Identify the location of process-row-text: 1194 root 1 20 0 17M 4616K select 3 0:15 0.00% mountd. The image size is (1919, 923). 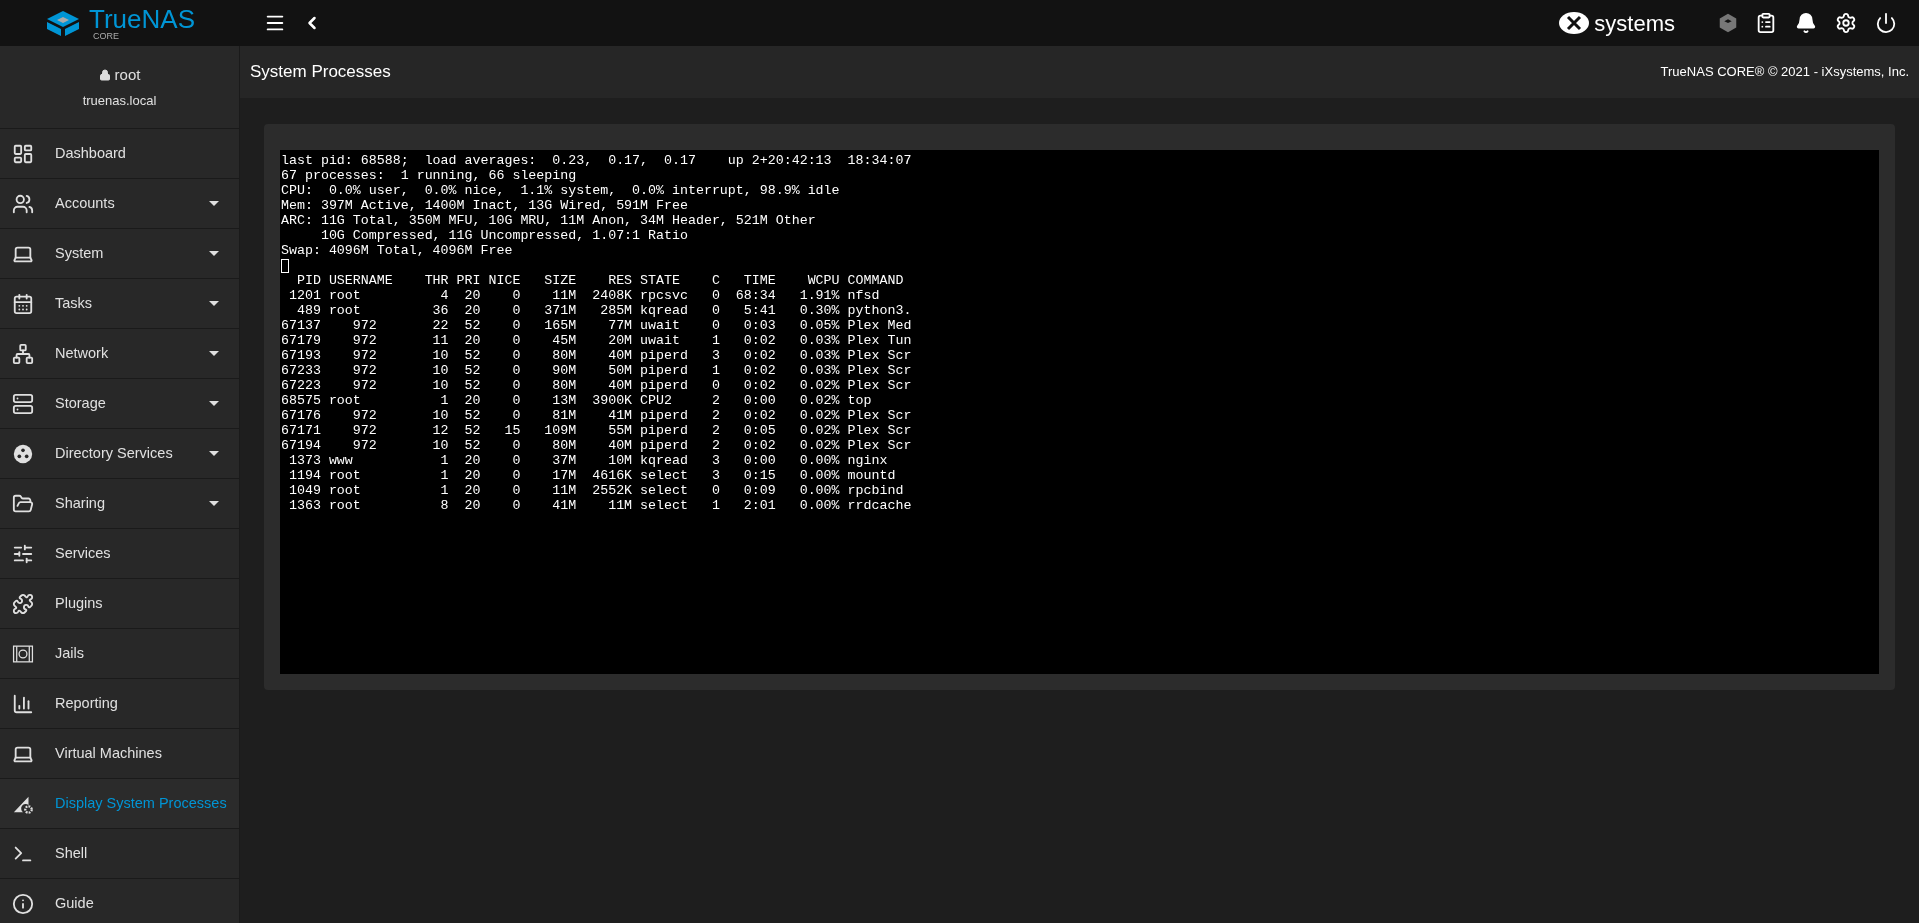
(591, 475).